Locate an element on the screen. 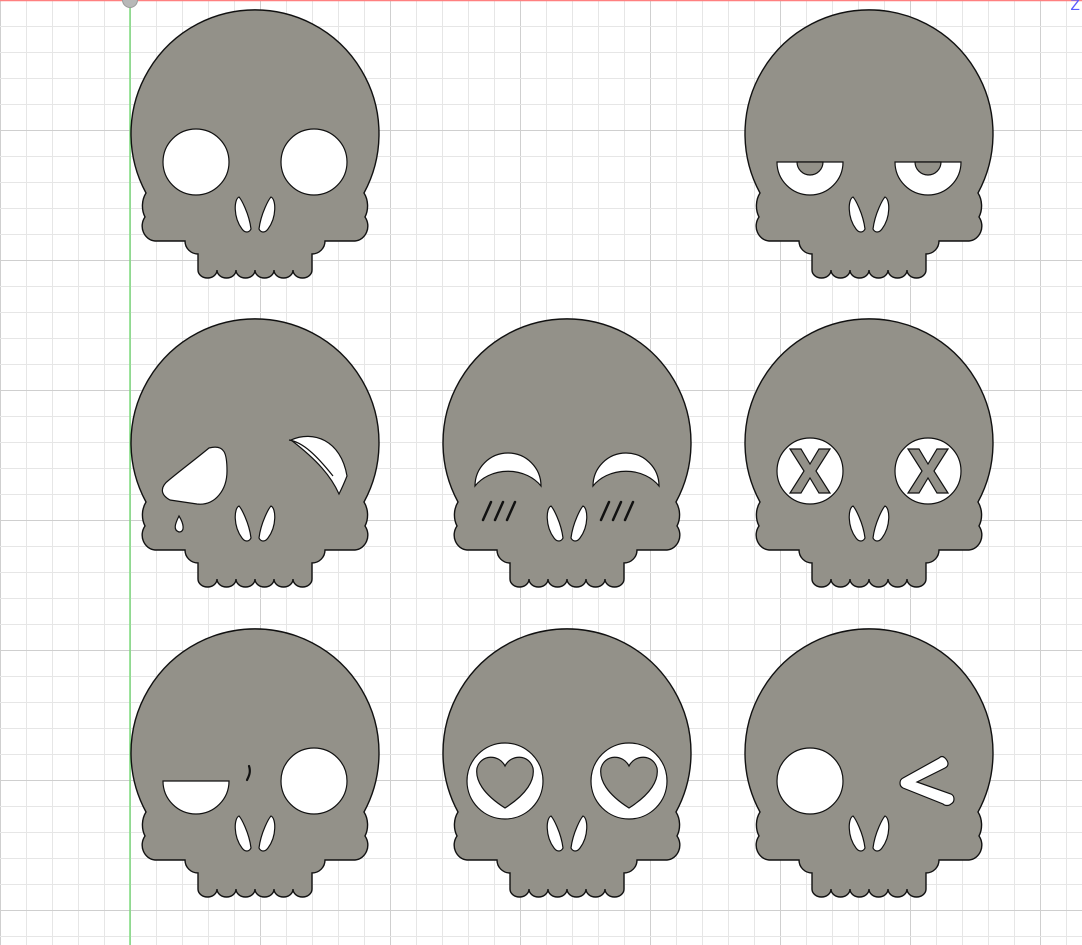  skull-round-eyes is located at coordinates (255, 144).